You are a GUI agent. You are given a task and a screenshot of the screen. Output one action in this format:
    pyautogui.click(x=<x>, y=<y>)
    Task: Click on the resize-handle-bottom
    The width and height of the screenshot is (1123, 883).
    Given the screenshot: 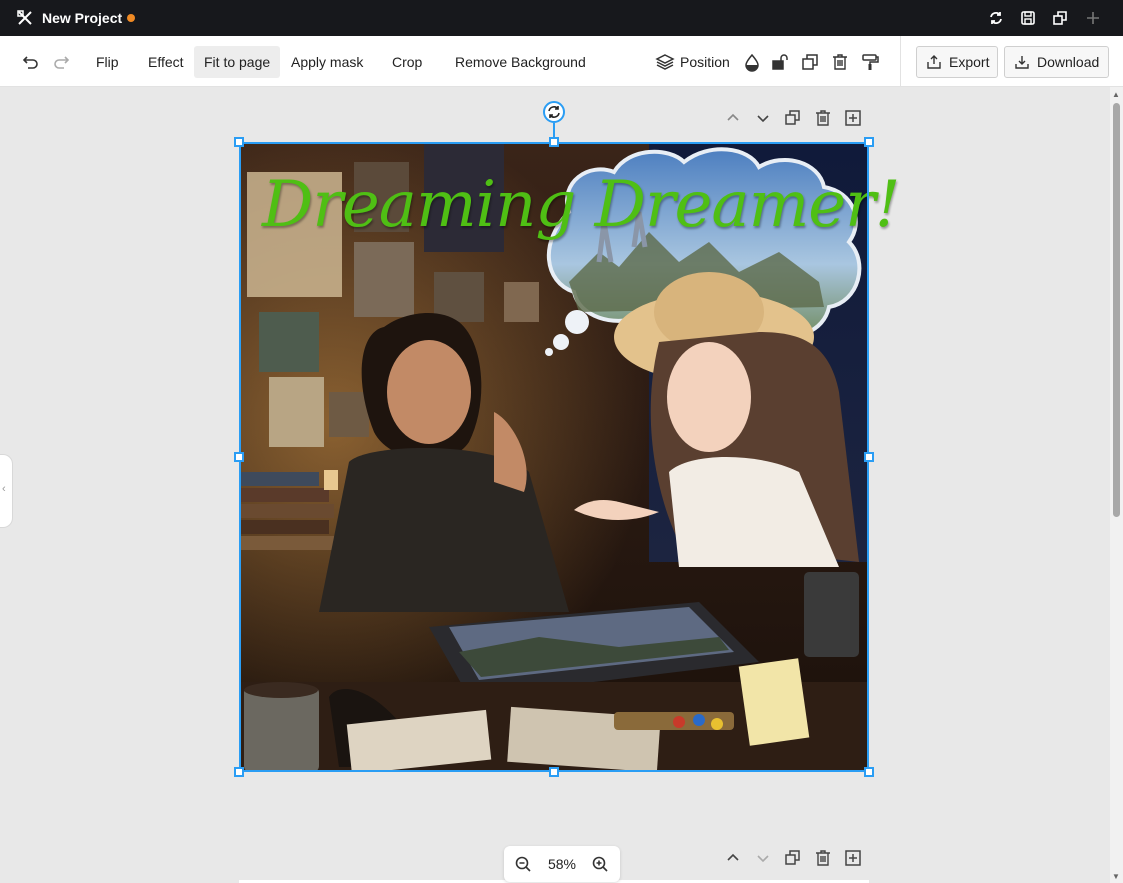 What is the action you would take?
    pyautogui.click(x=554, y=772)
    